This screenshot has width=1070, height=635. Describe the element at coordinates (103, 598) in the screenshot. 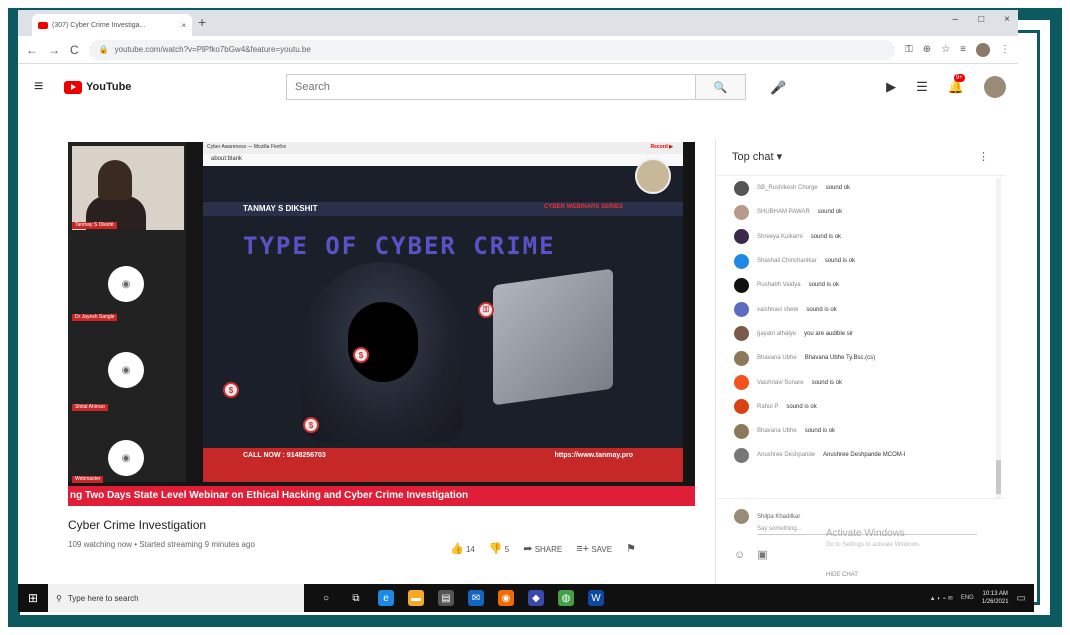

I see `taskbar-search-text: Type here to search` at that location.